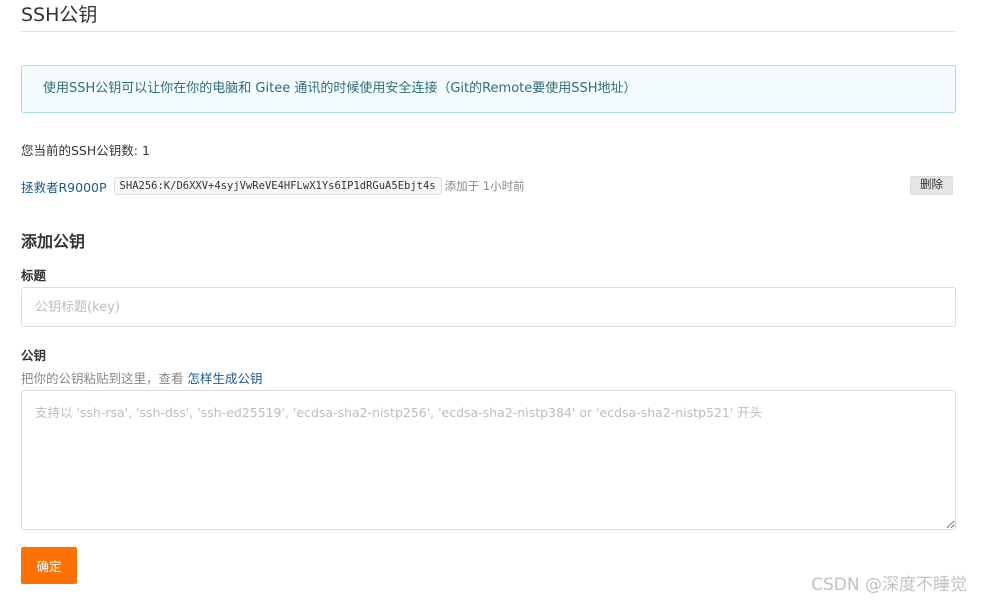 Image resolution: width=981 pixels, height=602 pixels. Describe the element at coordinates (34, 355) in the screenshot. I see `key-field-label: 公钥` at that location.